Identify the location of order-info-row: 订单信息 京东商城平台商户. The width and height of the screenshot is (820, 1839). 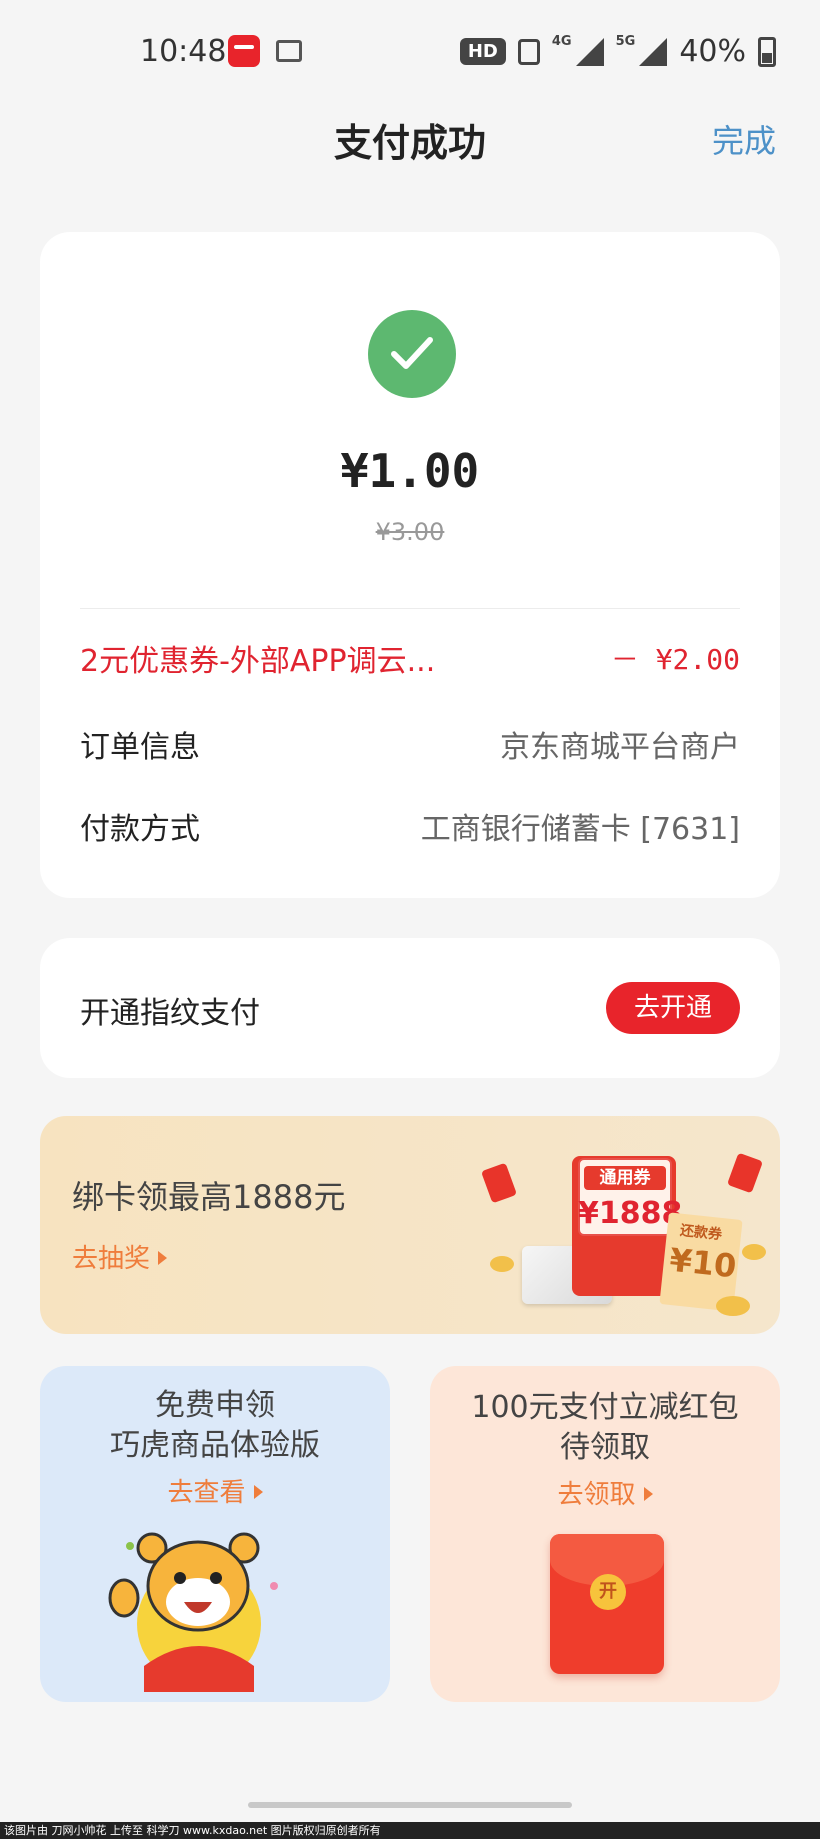
(410, 744).